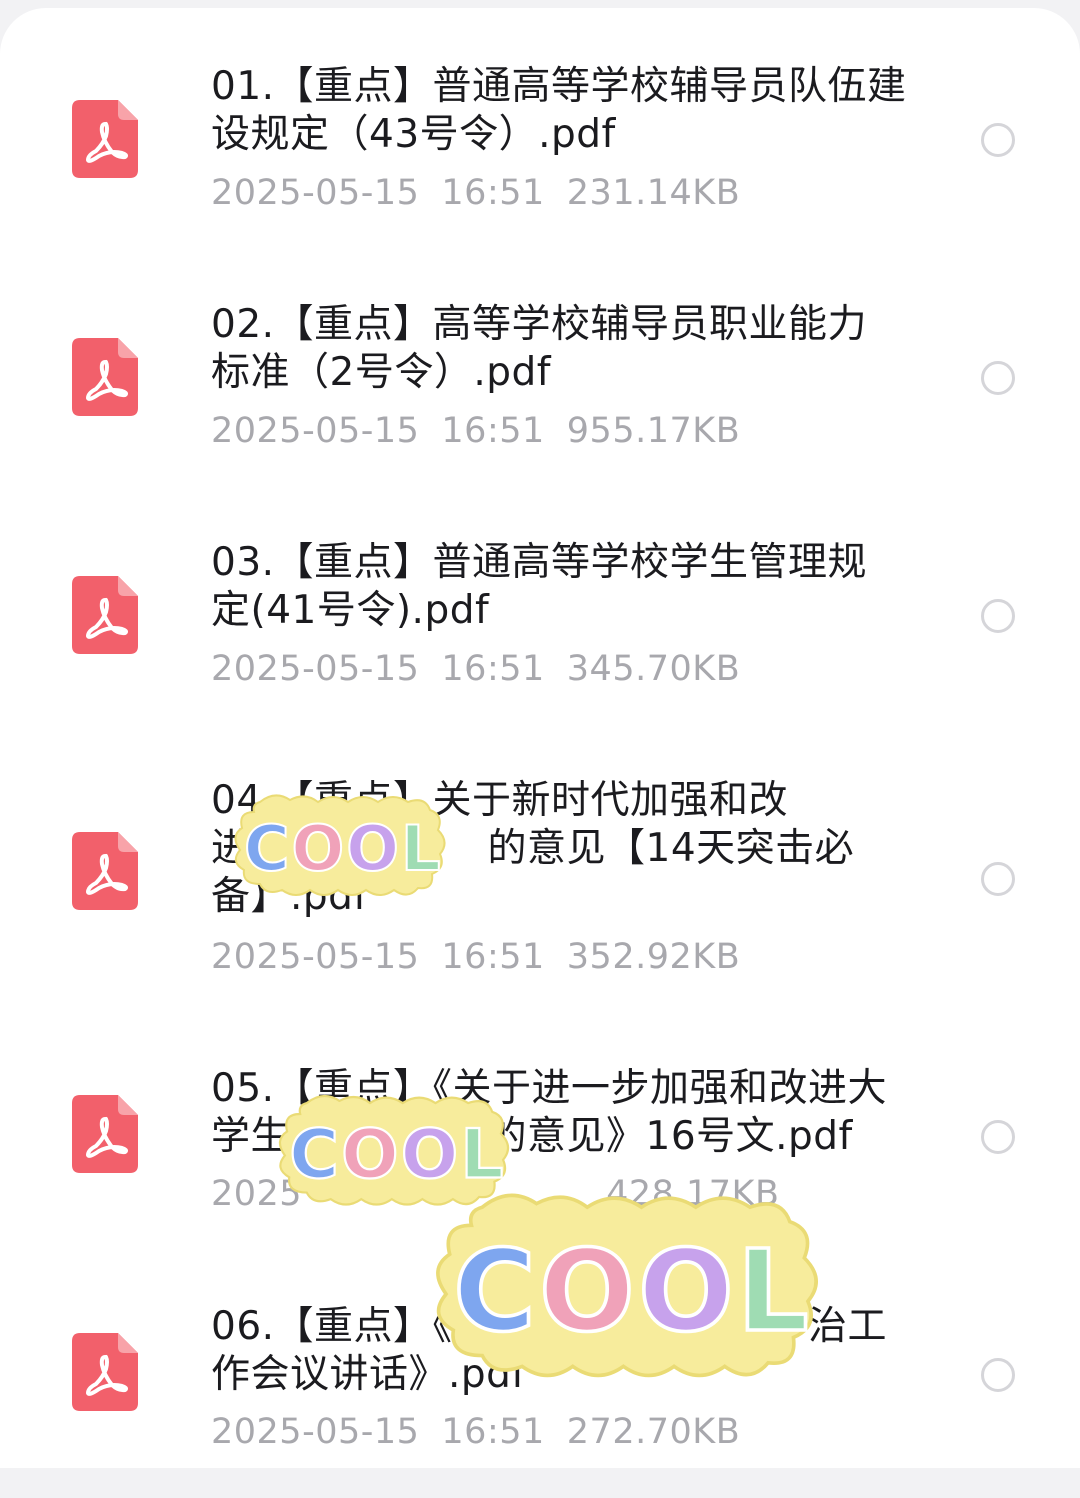 The height and width of the screenshot is (1498, 1080). I want to click on file-size: 231.14KB, so click(653, 193).